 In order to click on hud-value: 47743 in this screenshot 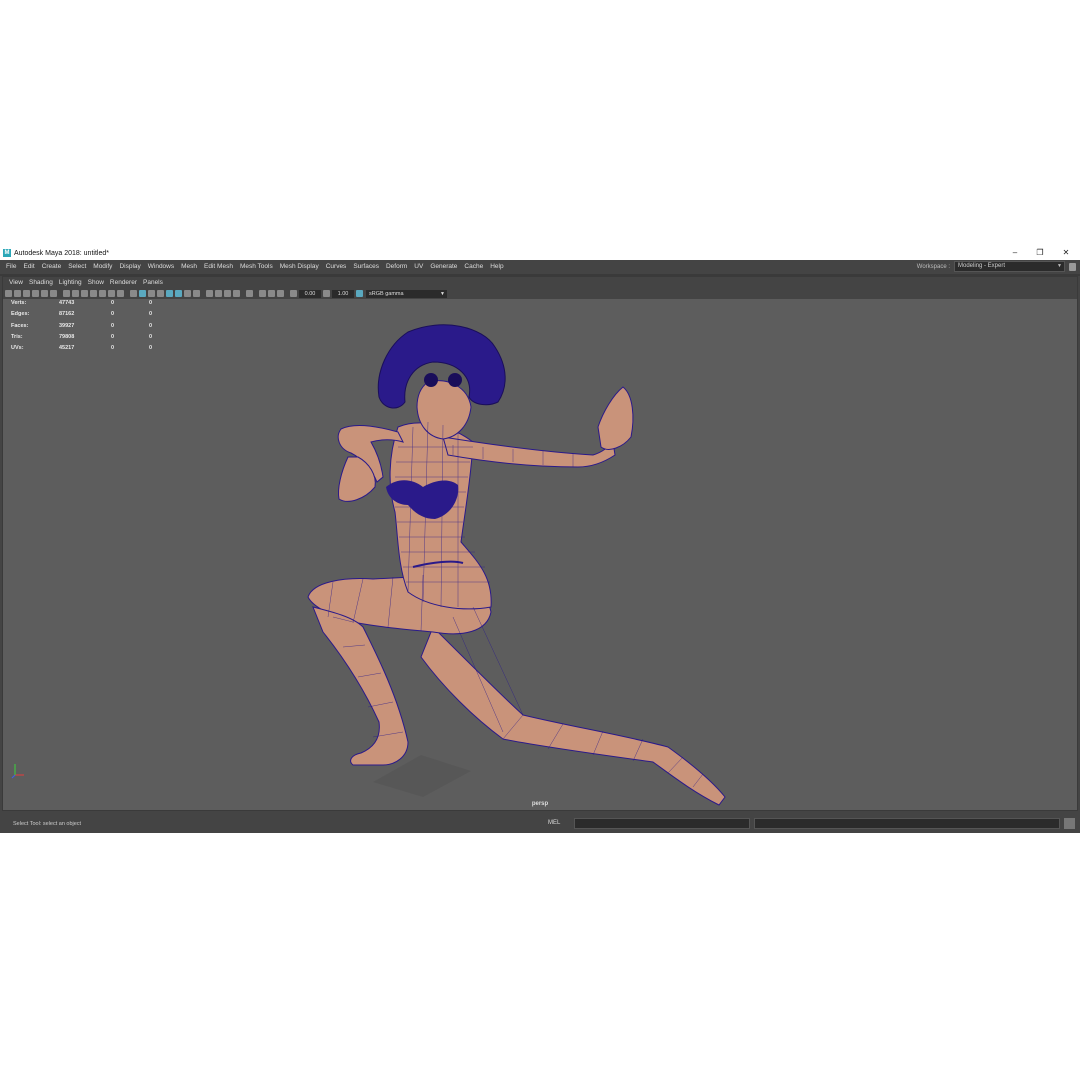, I will do `click(67, 303)`.